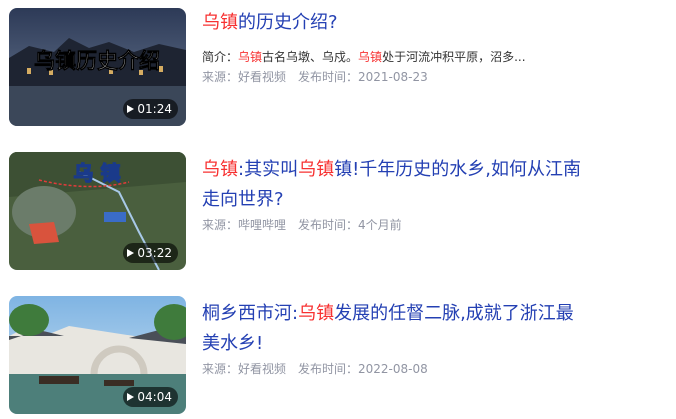 The height and width of the screenshot is (419, 676). I want to click on video-thumbnail: 乌 镇 03:22, so click(97, 211).